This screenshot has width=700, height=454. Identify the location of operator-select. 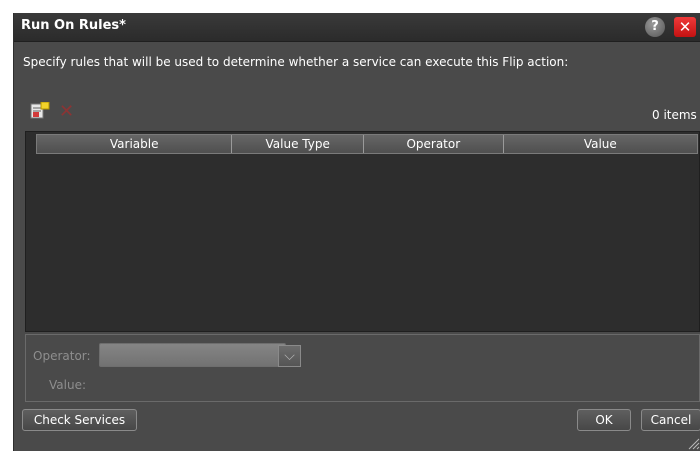
(192, 355).